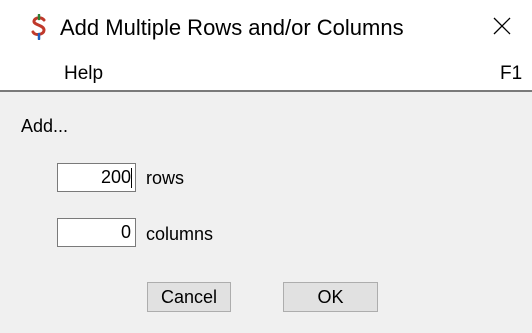 The image size is (532, 333). Describe the element at coordinates (180, 234) in the screenshot. I see `columns-label: columns` at that location.